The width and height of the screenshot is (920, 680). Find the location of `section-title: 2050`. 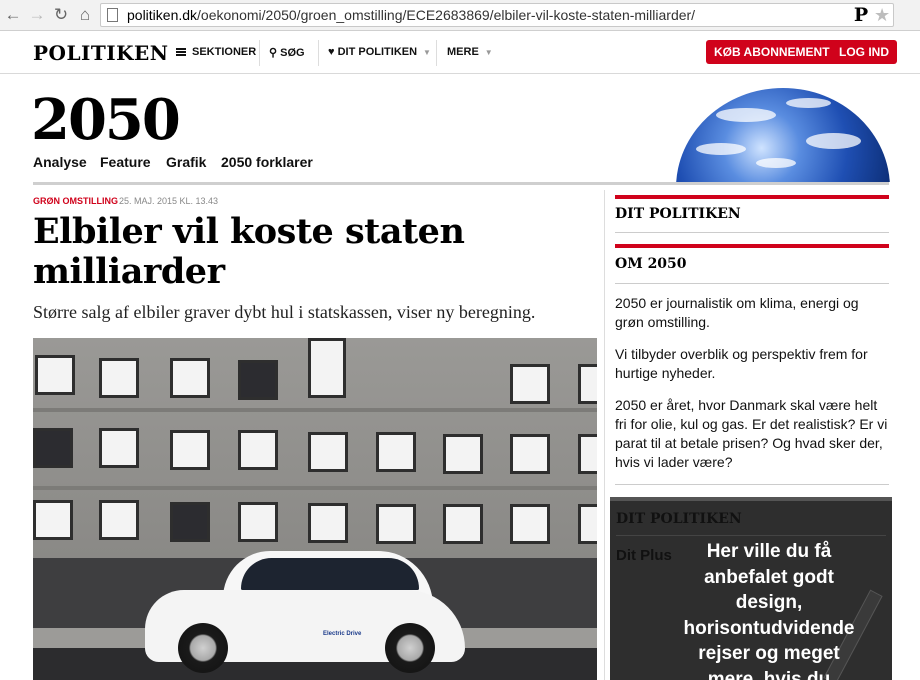

section-title: 2050 is located at coordinates (106, 120).